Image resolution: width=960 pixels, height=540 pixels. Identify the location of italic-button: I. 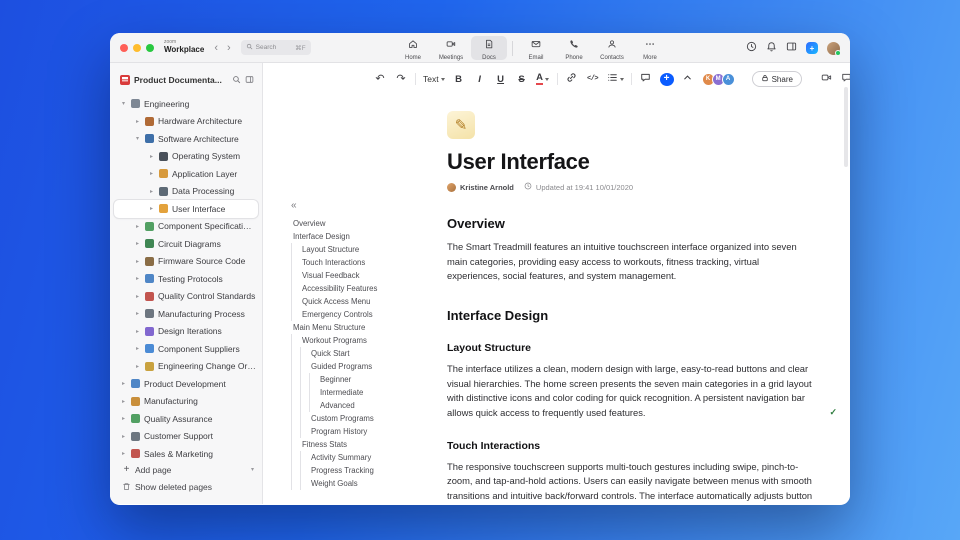
(480, 79).